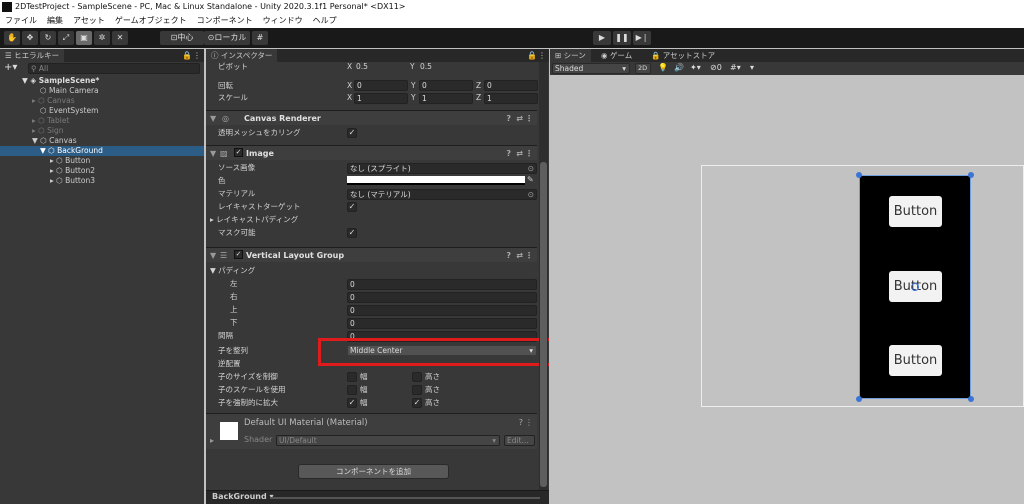 The width and height of the screenshot is (1024, 504). What do you see at coordinates (971, 399) in the screenshot?
I see `rect-handle-br` at bounding box center [971, 399].